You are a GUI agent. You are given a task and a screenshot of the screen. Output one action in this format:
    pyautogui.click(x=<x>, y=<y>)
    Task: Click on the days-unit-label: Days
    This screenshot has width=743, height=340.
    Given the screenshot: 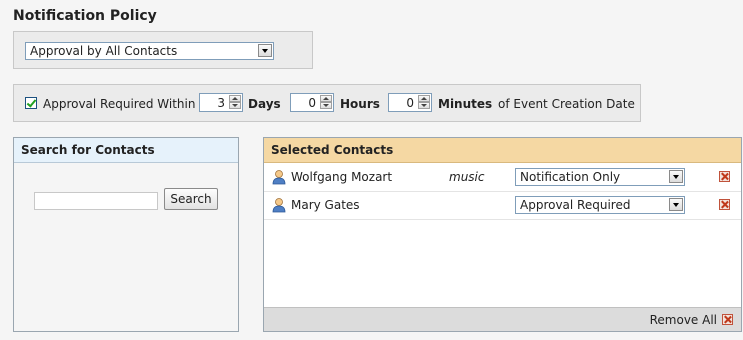 What is the action you would take?
    pyautogui.click(x=264, y=104)
    